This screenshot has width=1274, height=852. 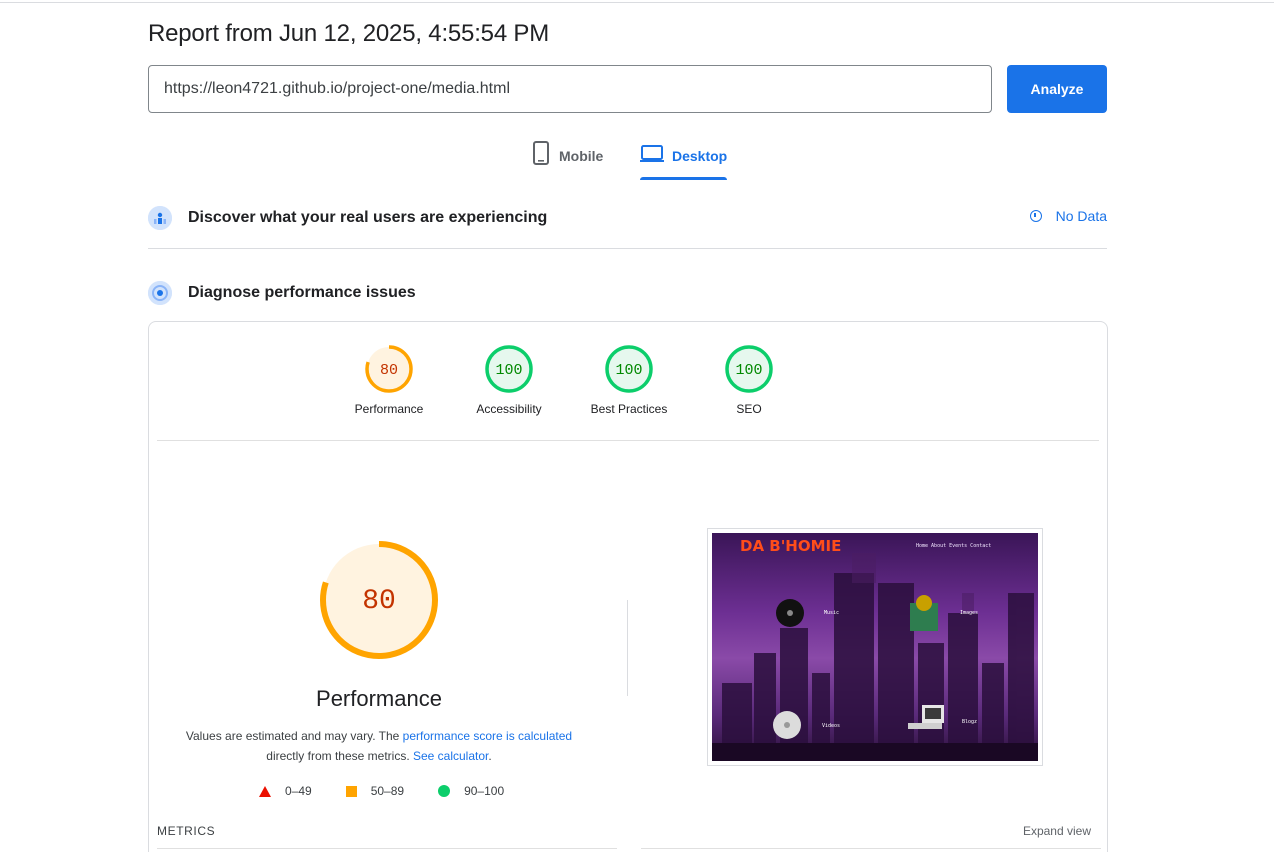 What do you see at coordinates (349, 33) in the screenshot?
I see `page-title: Report from Jun 12, 2025, 4:55:54 PM` at bounding box center [349, 33].